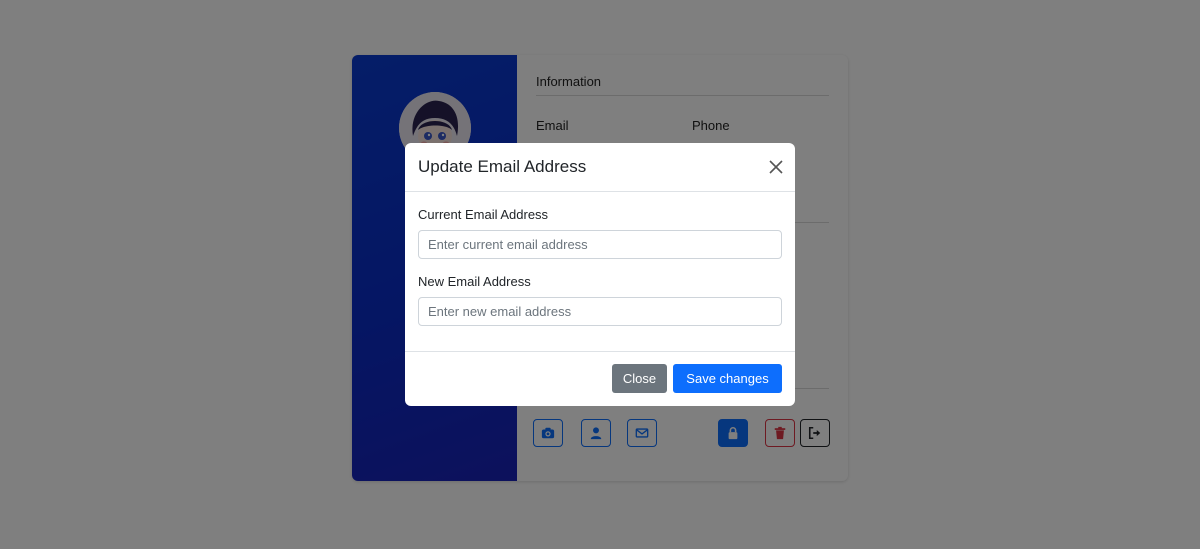 The image size is (1200, 549). I want to click on modal-body: Current Email Address New Email Address, so click(600, 272).